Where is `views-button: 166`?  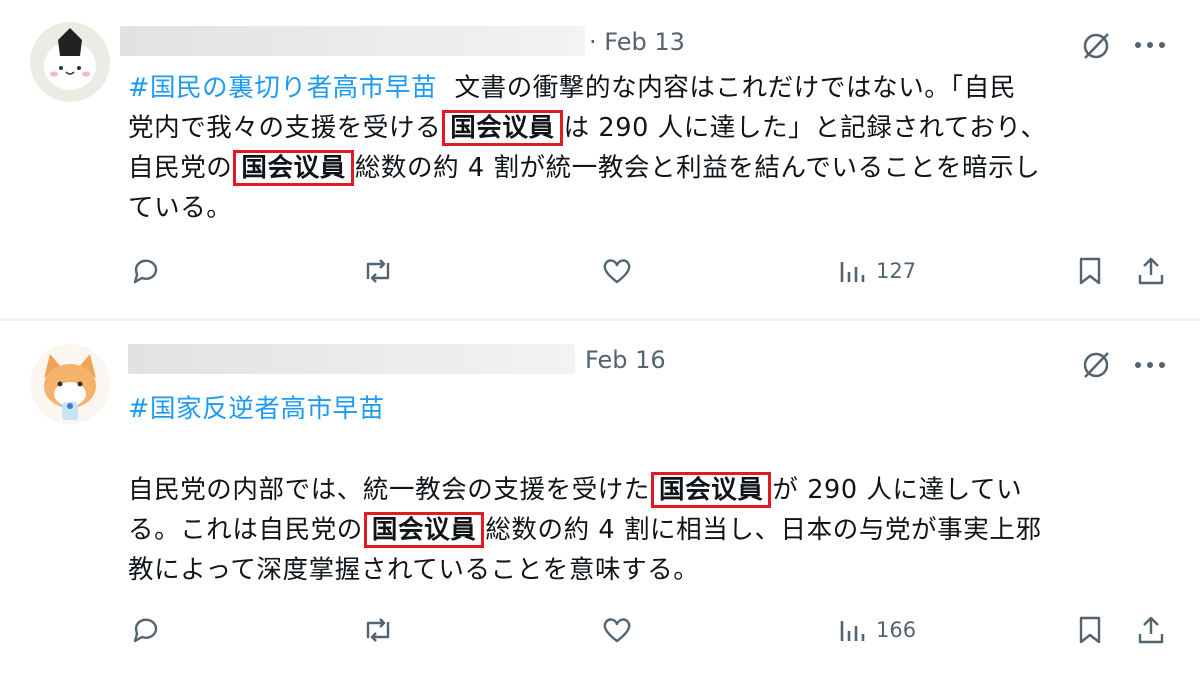 views-button: 166 is located at coordinates (877, 630).